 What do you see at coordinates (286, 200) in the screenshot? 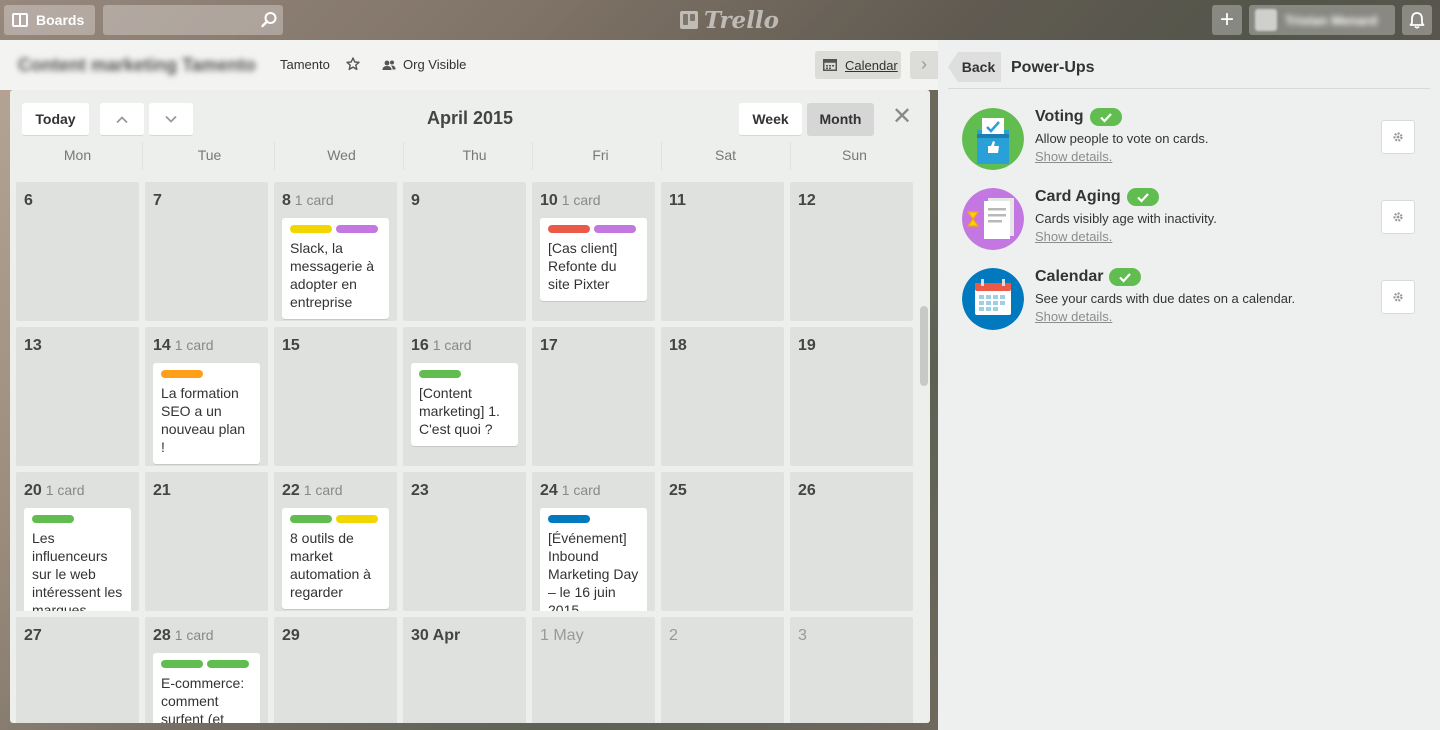
I see `day-number: 8` at bounding box center [286, 200].